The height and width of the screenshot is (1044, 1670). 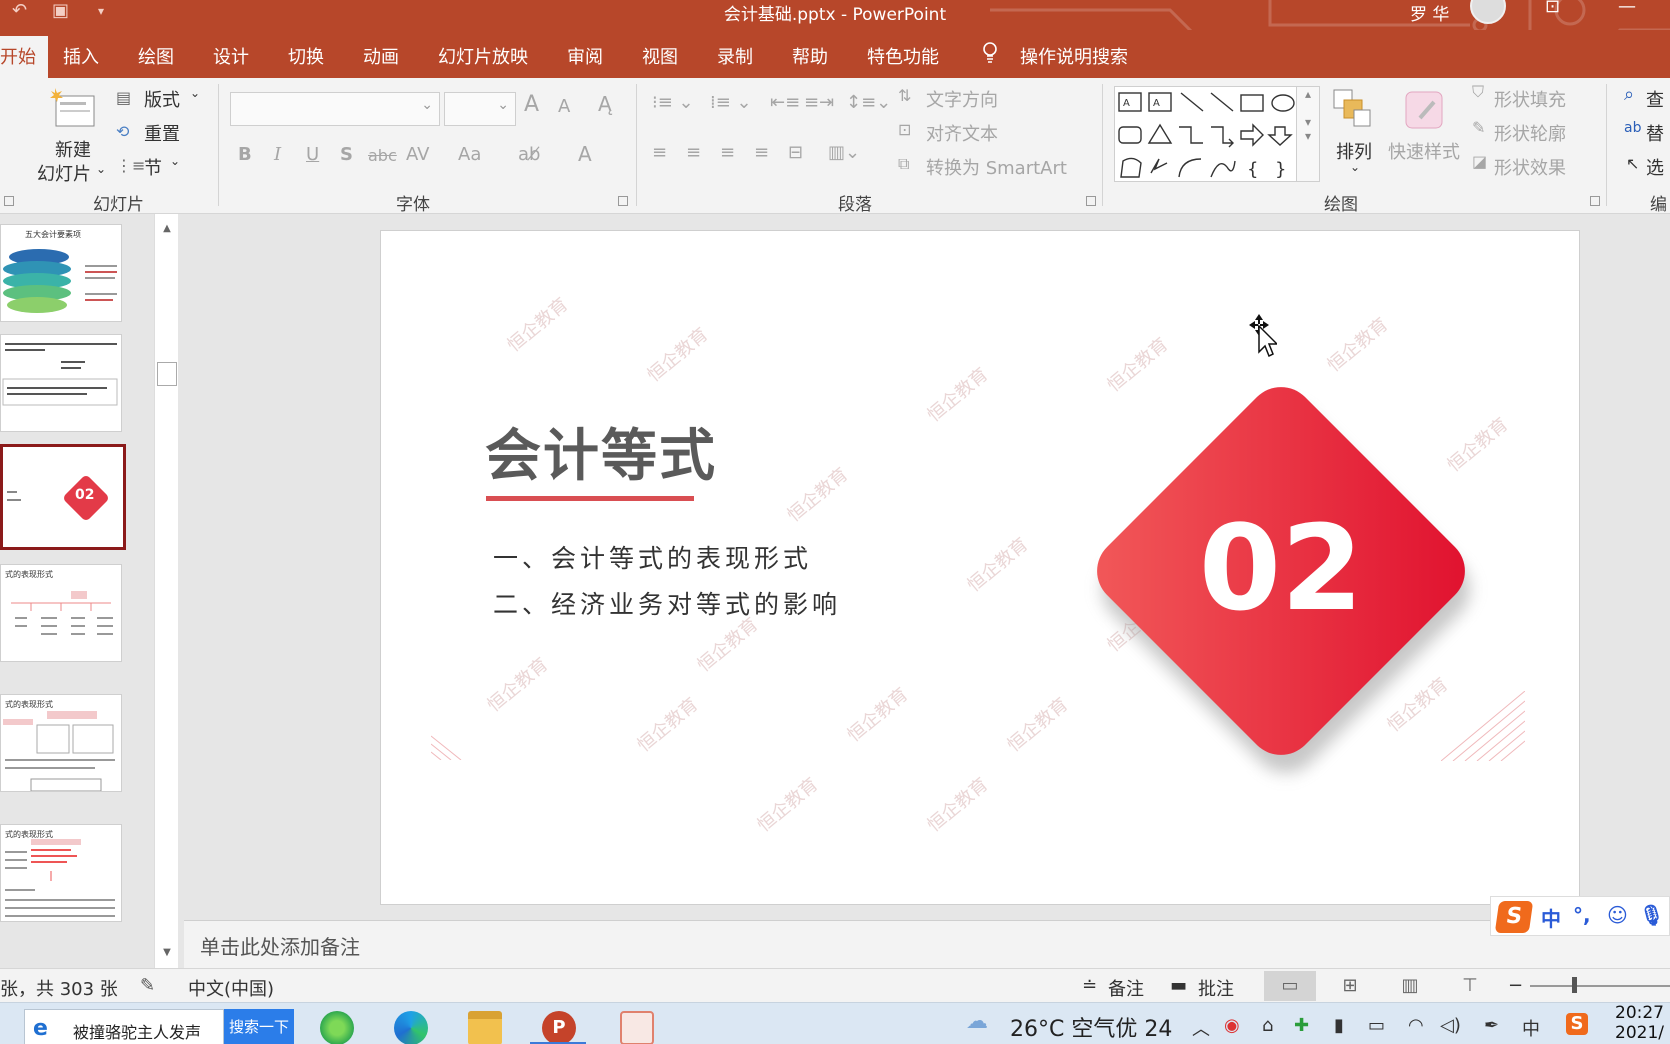 I want to click on ribbon-display-icon: ⊡, so click(x=1552, y=8).